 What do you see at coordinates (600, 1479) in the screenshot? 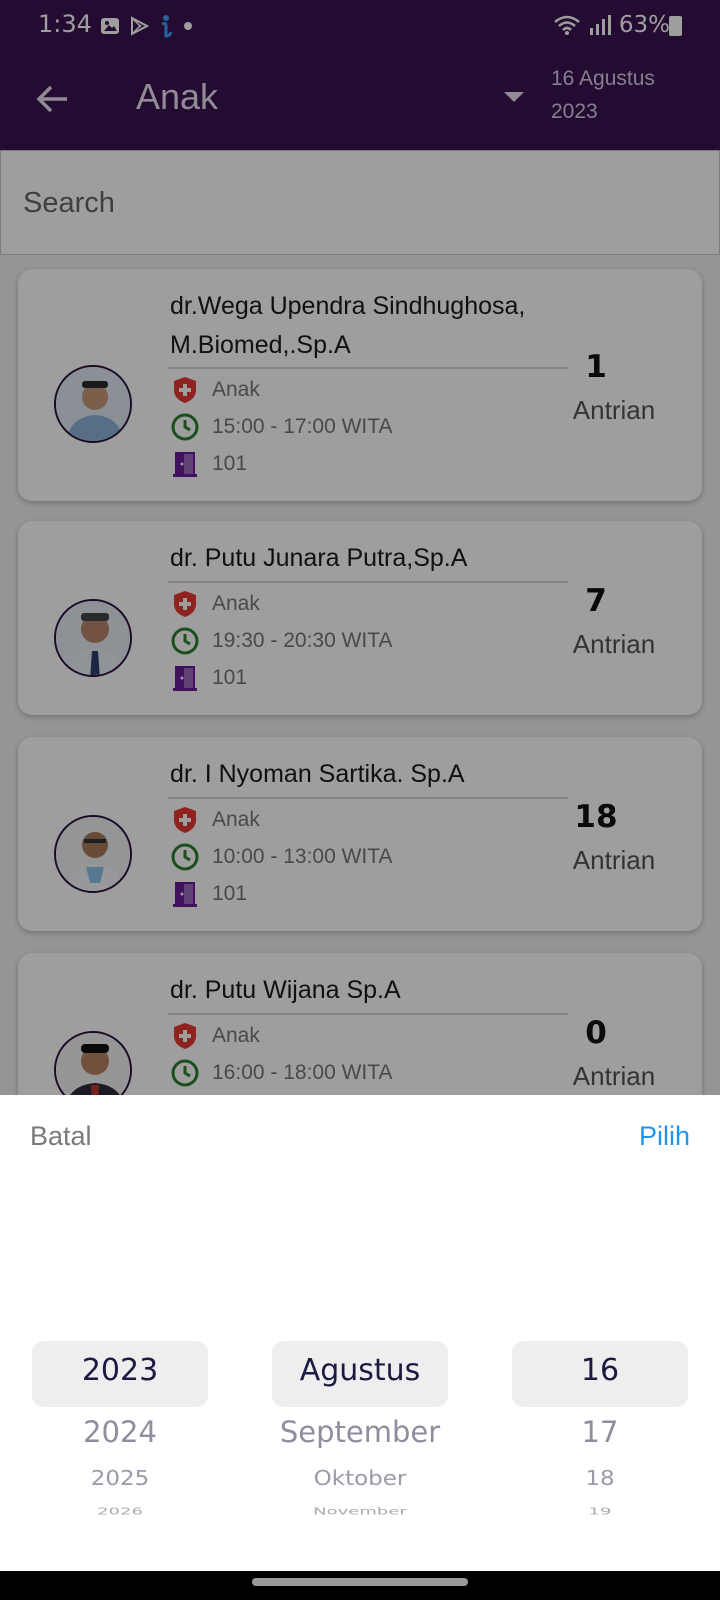
I see `day-option: 18` at bounding box center [600, 1479].